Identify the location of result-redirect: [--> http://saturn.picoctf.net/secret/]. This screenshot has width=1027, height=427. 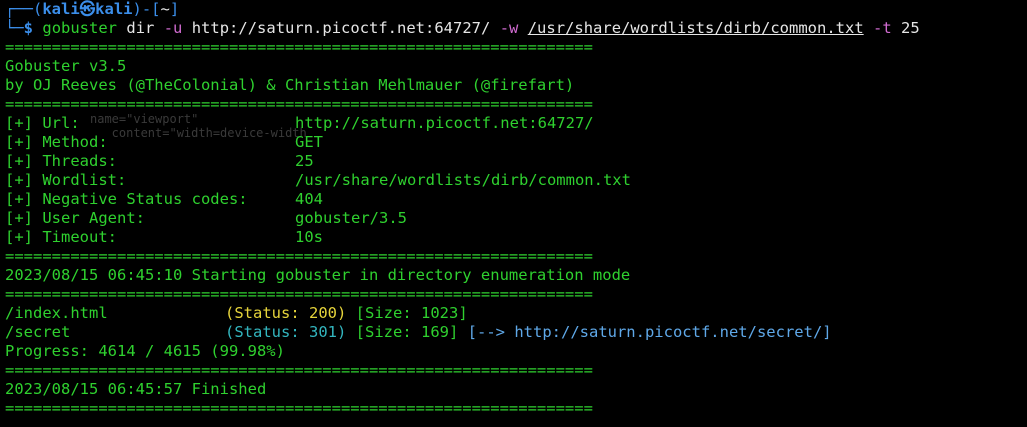
(649, 332).